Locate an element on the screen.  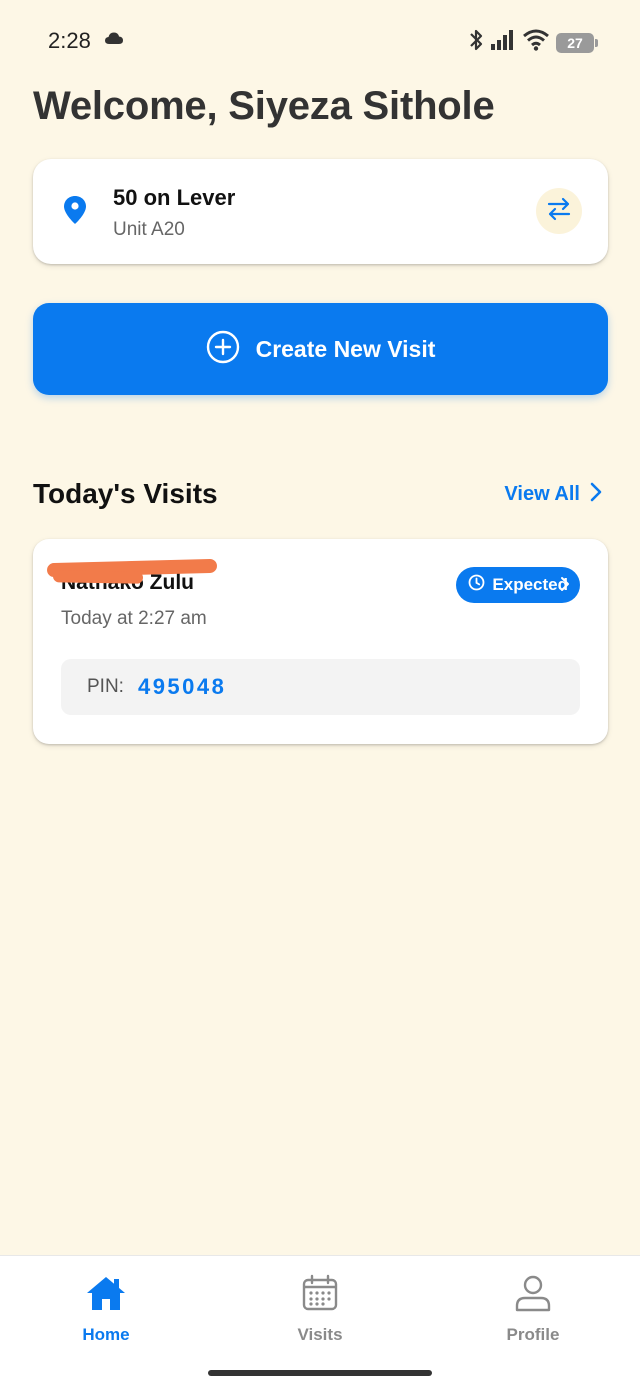
bottom-nav: Home Visits Profile is located at coordinates (320, 1320).